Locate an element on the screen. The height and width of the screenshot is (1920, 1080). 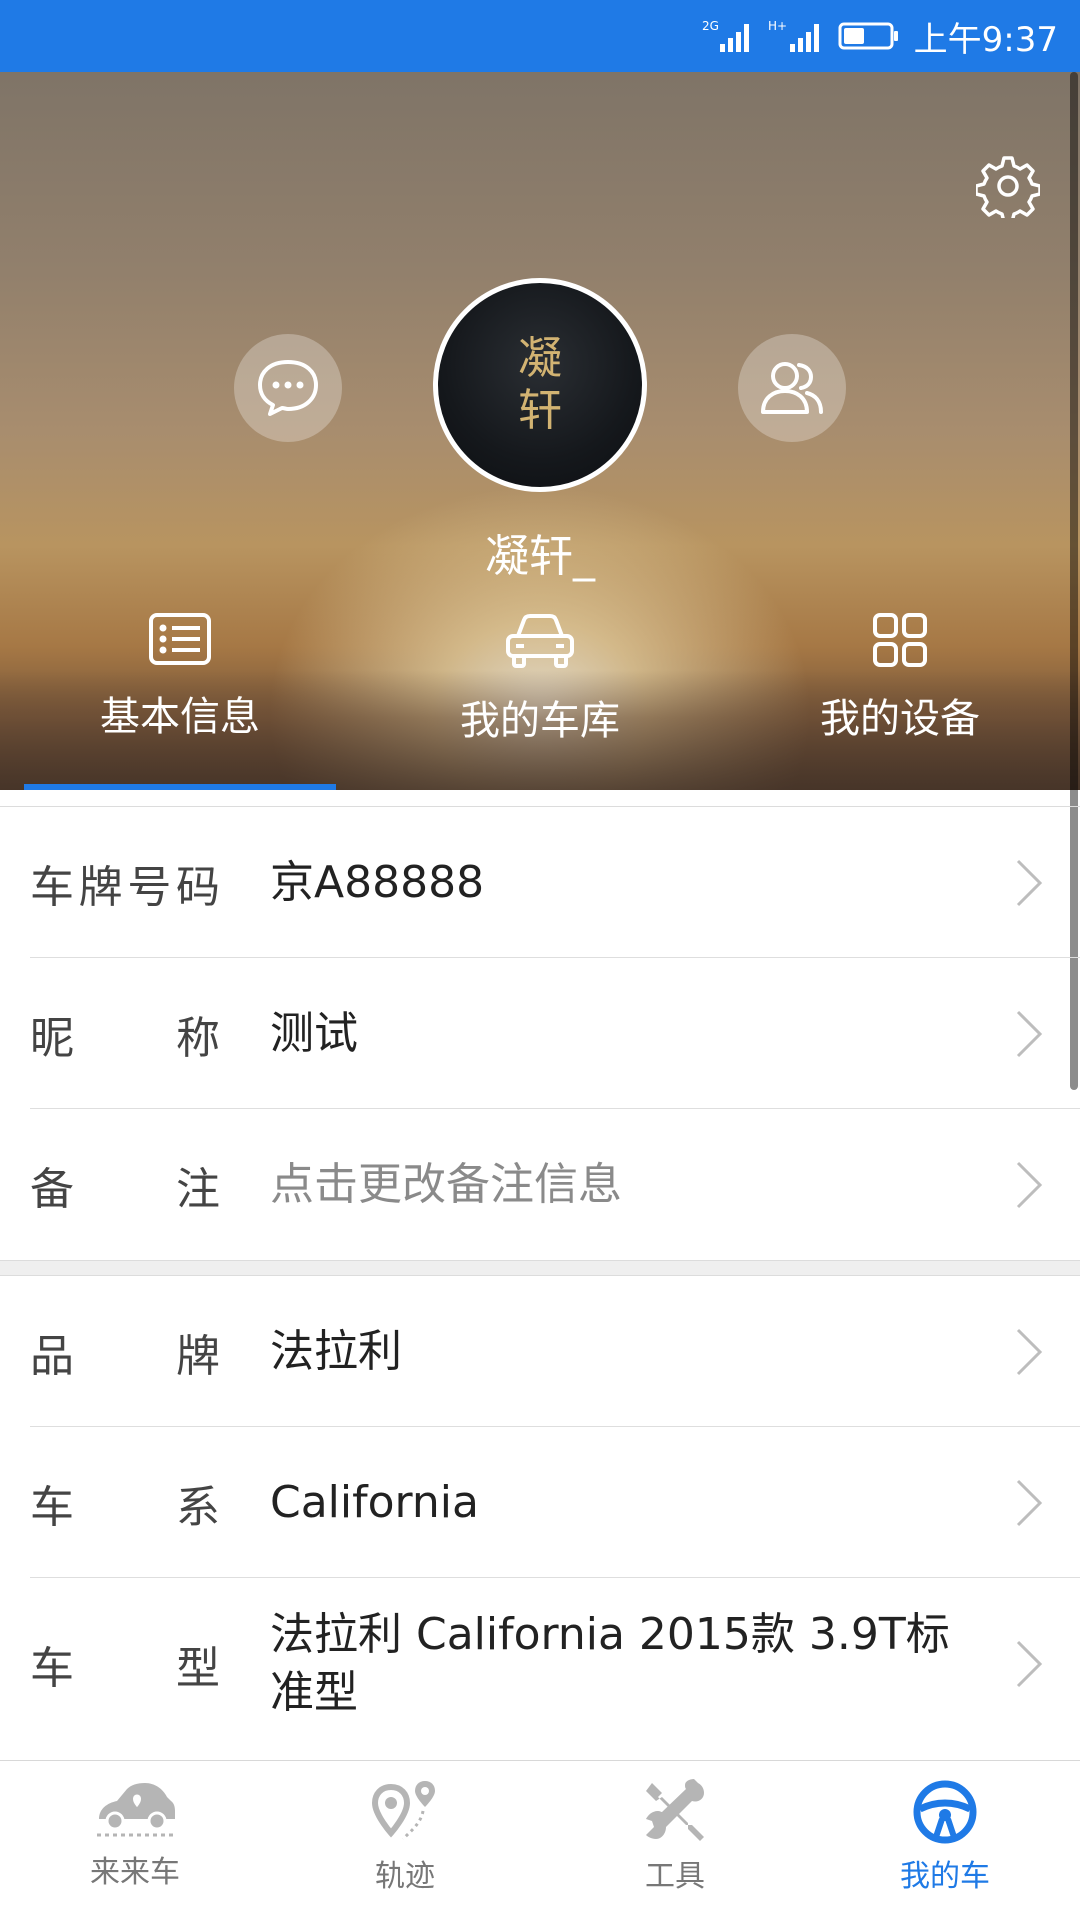
row-label: 备注 is located at coordinates (125, 1189).